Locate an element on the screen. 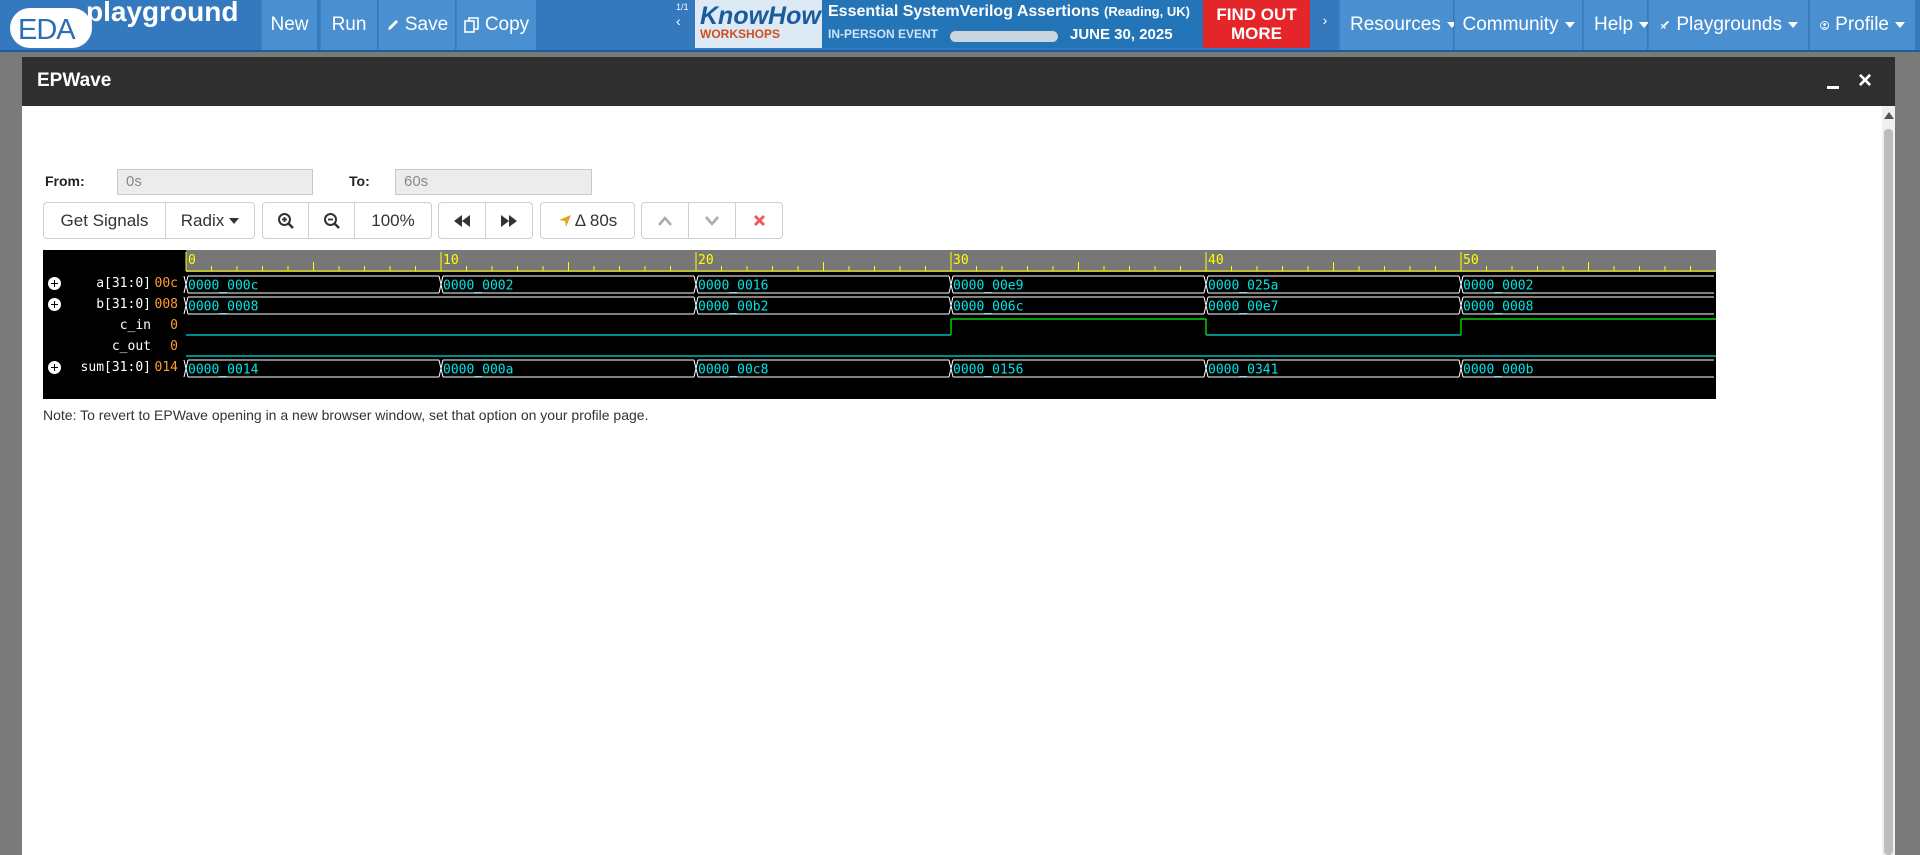 This screenshot has height=855, width=1920. playgrounds-label: Playgrounds is located at coordinates (1729, 24).